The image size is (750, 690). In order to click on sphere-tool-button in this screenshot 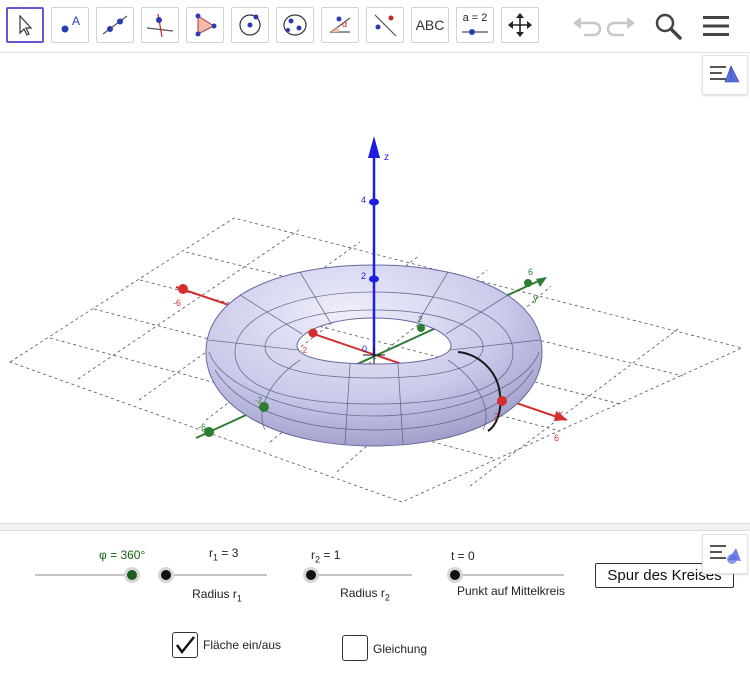, I will do `click(295, 25)`.